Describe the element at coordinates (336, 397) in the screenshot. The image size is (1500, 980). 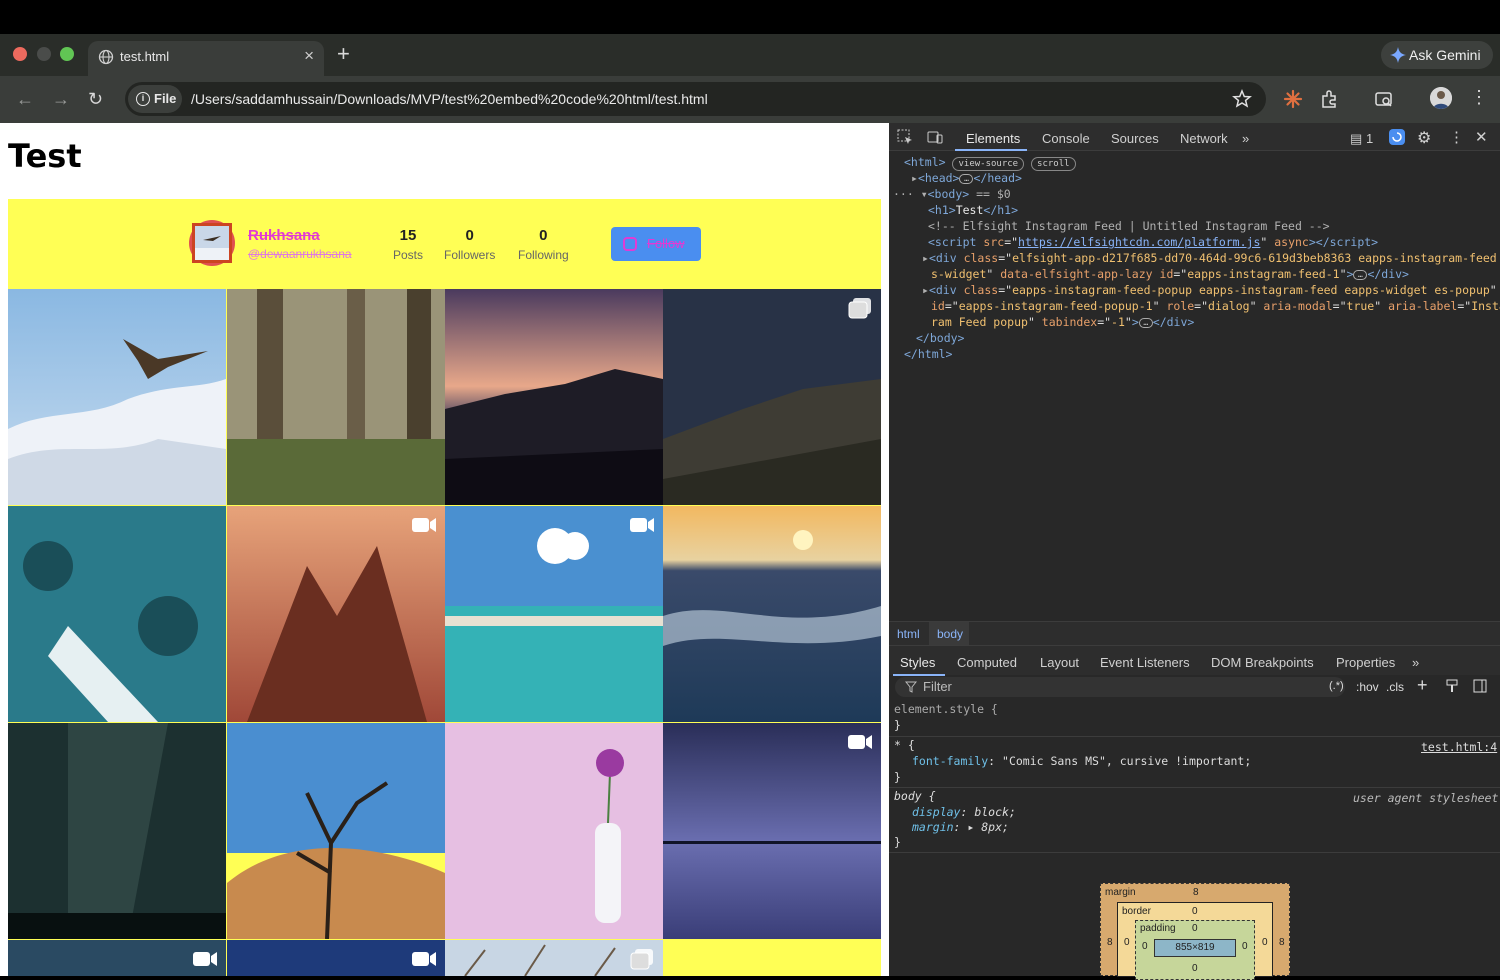
I see `feed-post-forest` at that location.